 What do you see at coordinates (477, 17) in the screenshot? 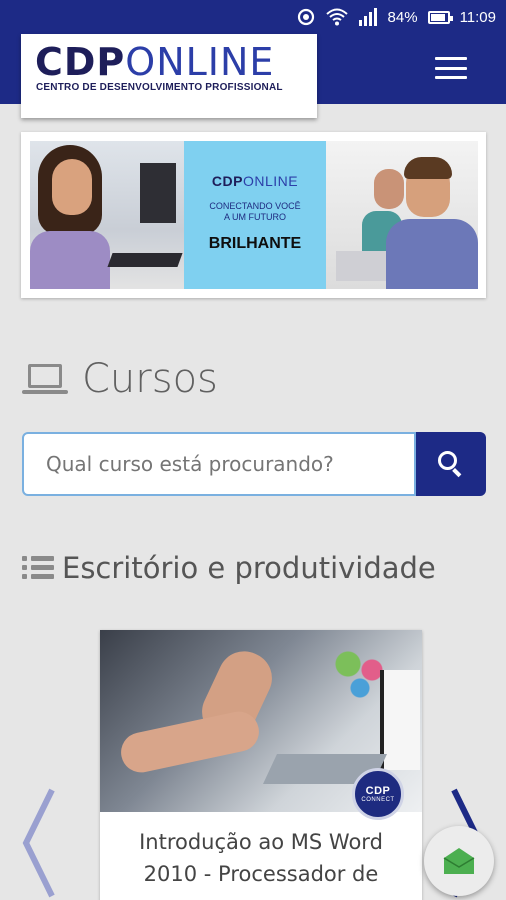
I see `clock: 11:09` at bounding box center [477, 17].